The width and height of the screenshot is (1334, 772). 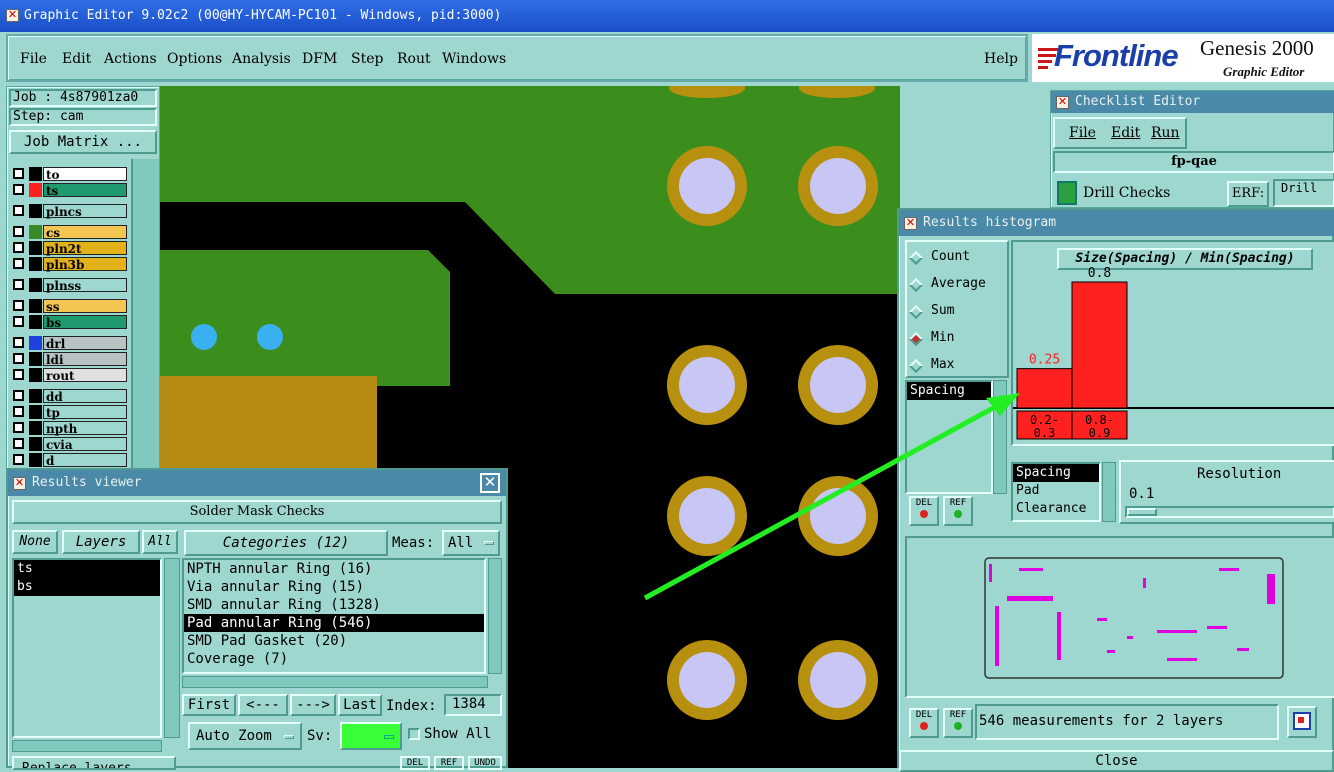 What do you see at coordinates (949, 437) in the screenshot?
I see `histogram-measure-list: Spacing` at bounding box center [949, 437].